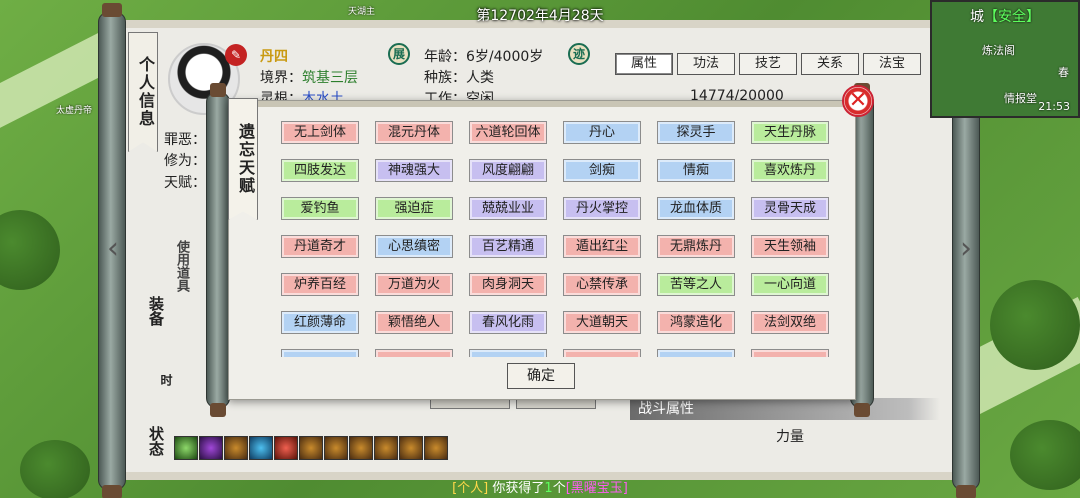  What do you see at coordinates (156, 441) in the screenshot?
I see `status-label: 状态` at bounding box center [156, 441].